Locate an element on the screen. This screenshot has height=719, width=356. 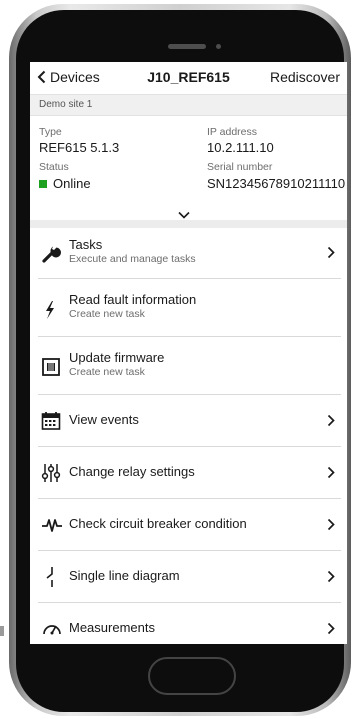
single-line-icon is located at coordinates (51, 579).